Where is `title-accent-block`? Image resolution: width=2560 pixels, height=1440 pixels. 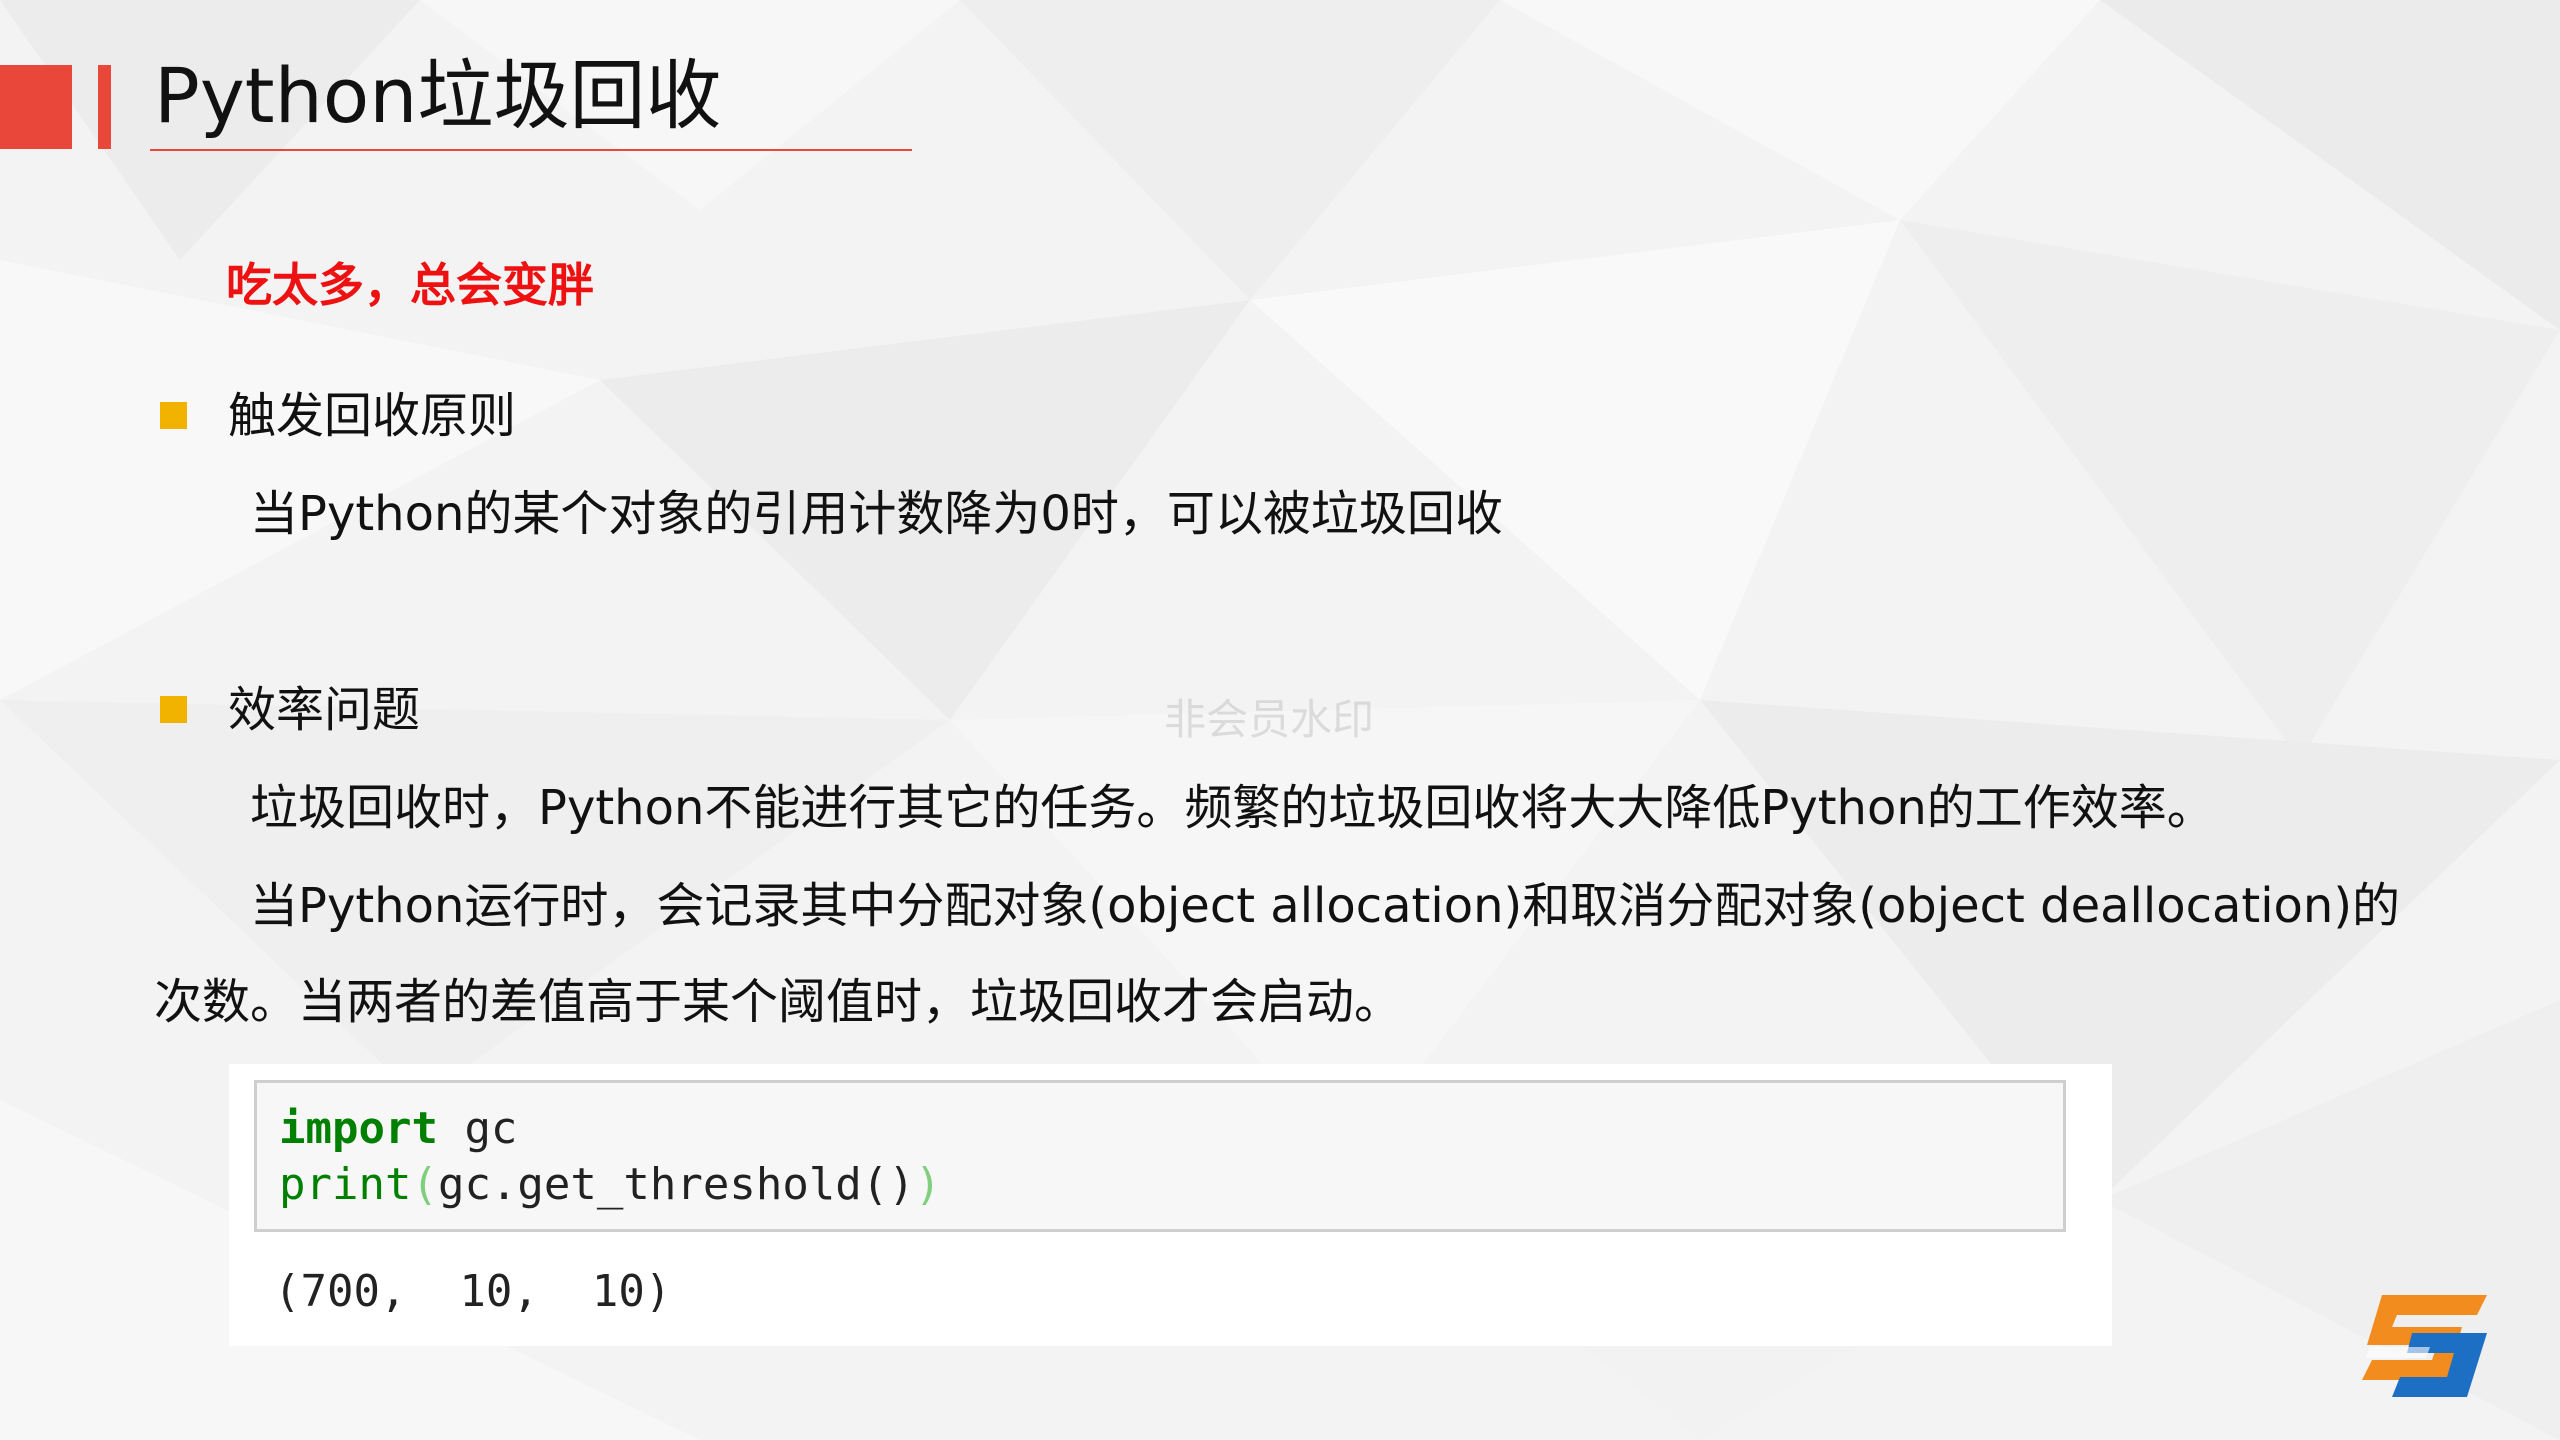 title-accent-block is located at coordinates (36, 107).